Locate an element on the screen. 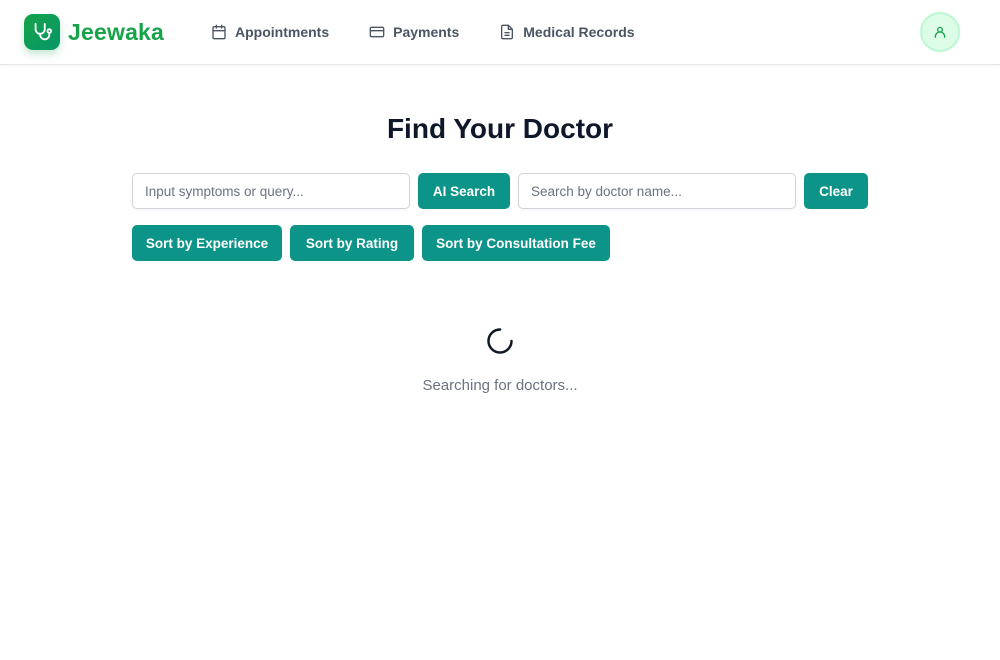 The image size is (1000, 660). doctor-name-search-input is located at coordinates (657, 191).